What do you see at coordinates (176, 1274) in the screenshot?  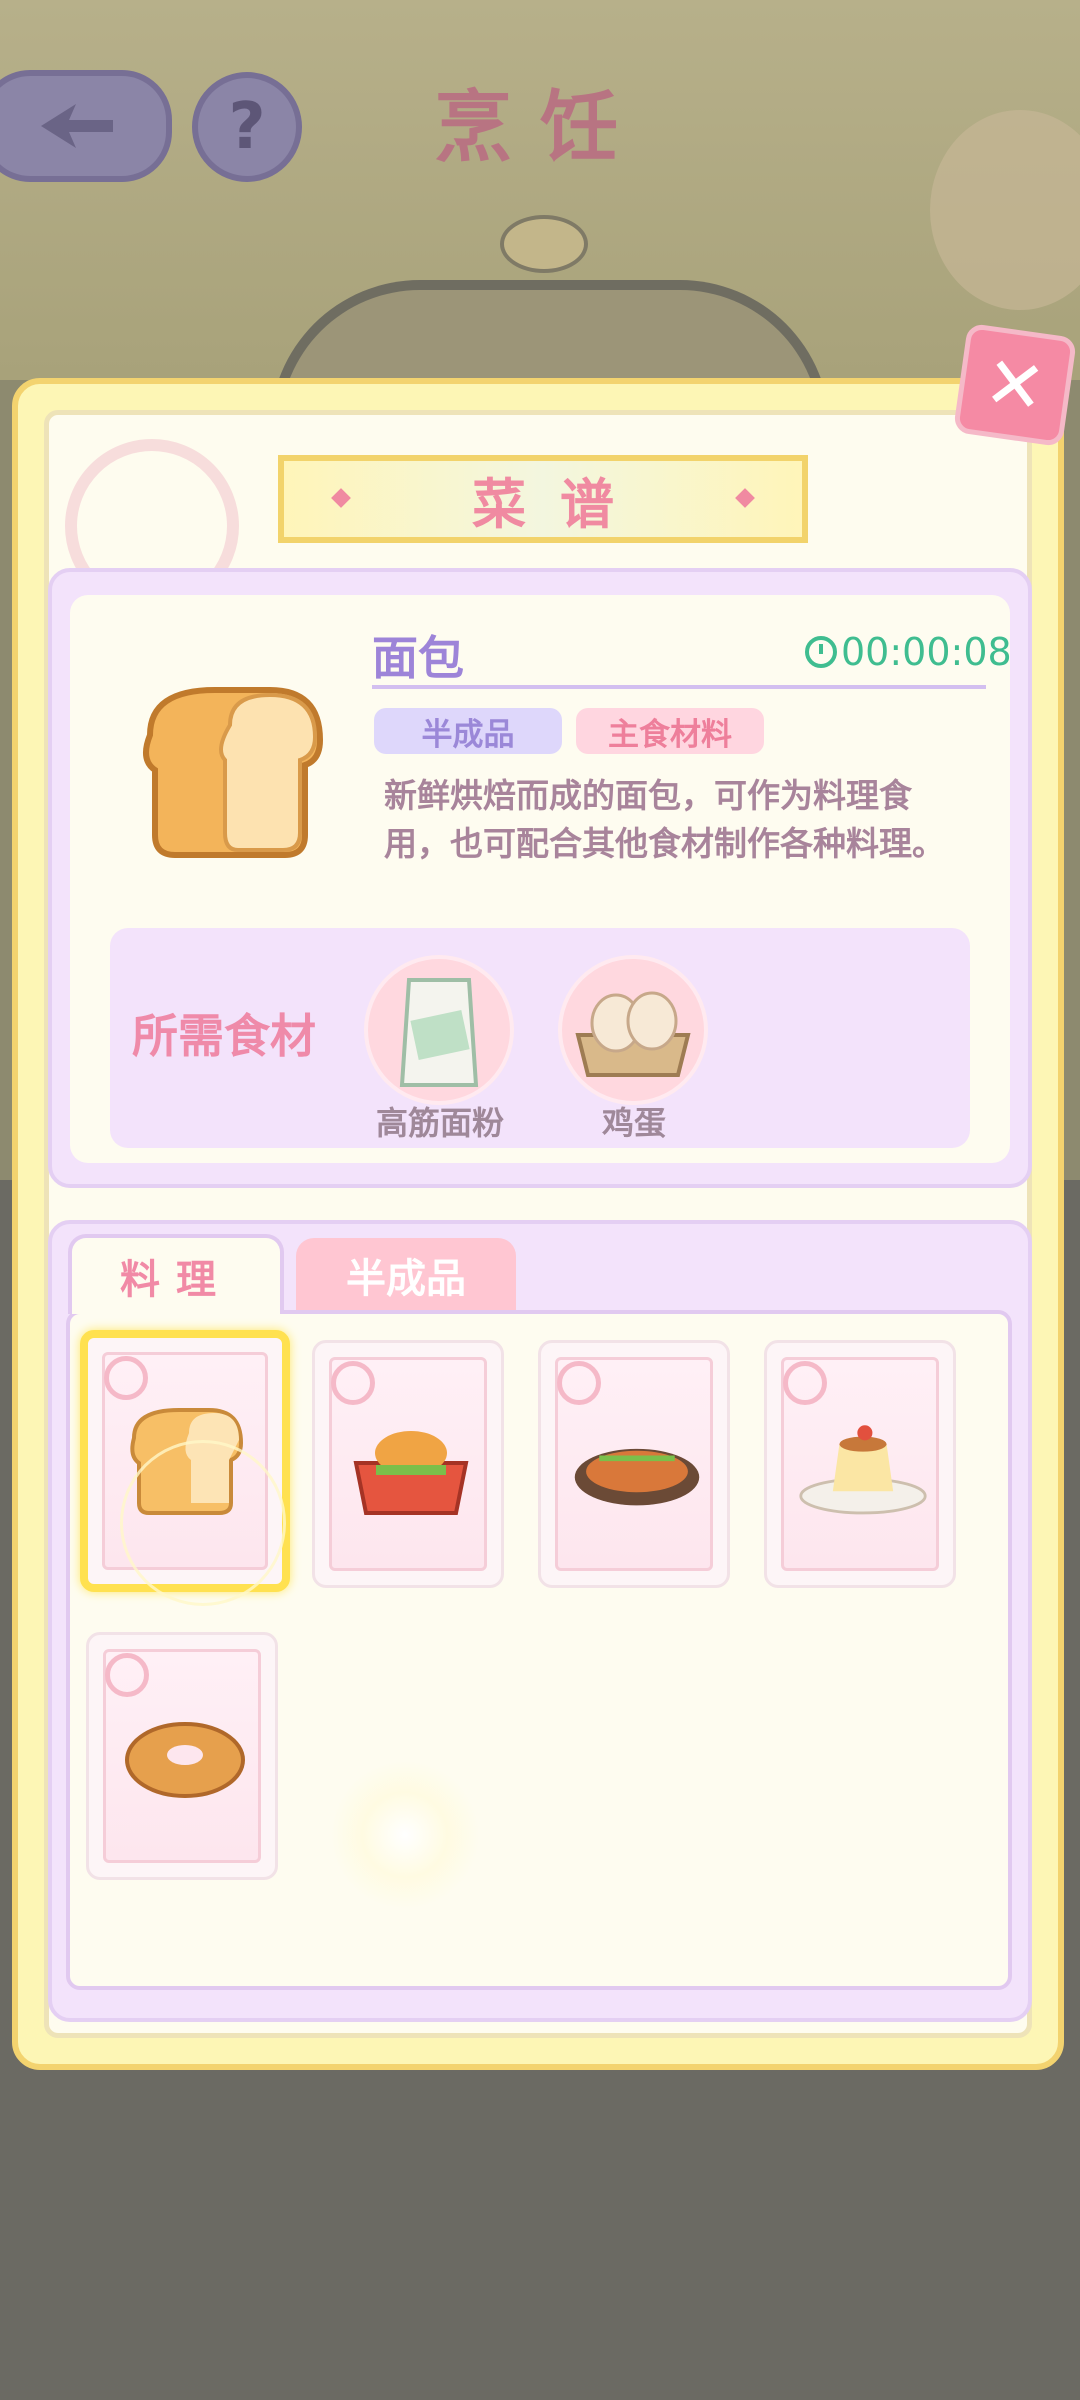 I see `tab-cuisine: 料理` at bounding box center [176, 1274].